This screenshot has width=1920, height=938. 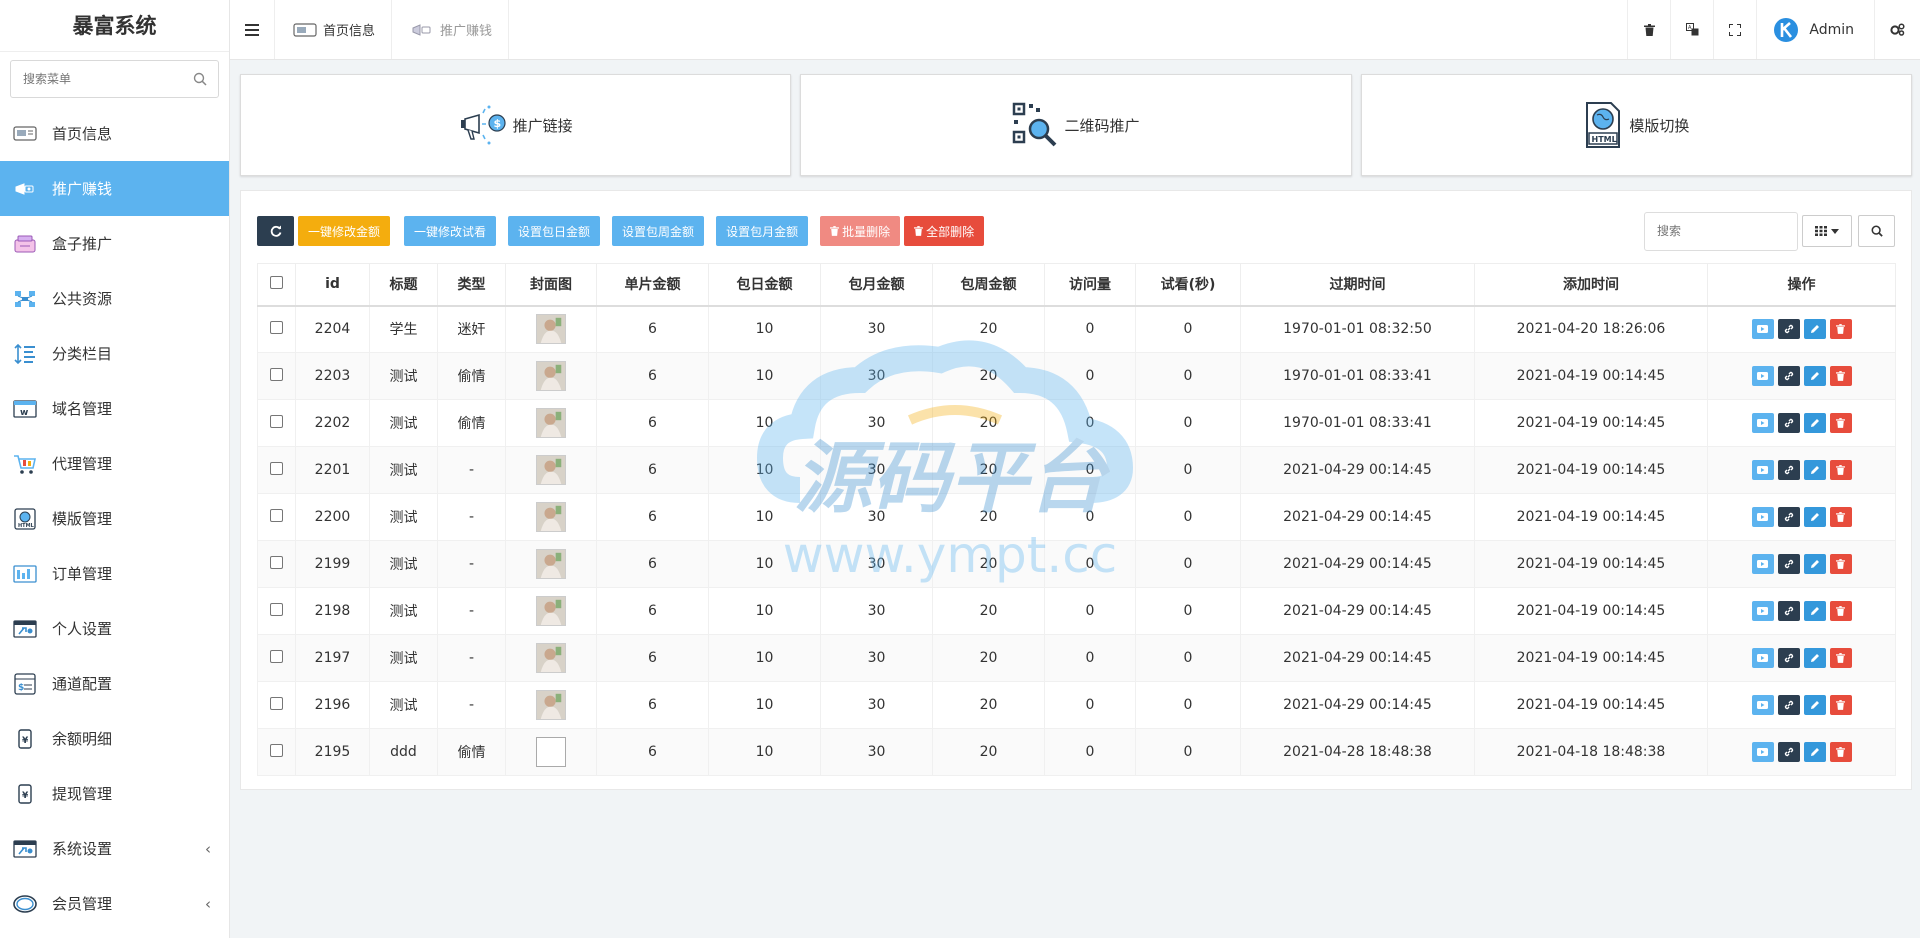 What do you see at coordinates (1897, 29) in the screenshot?
I see `settings-button` at bounding box center [1897, 29].